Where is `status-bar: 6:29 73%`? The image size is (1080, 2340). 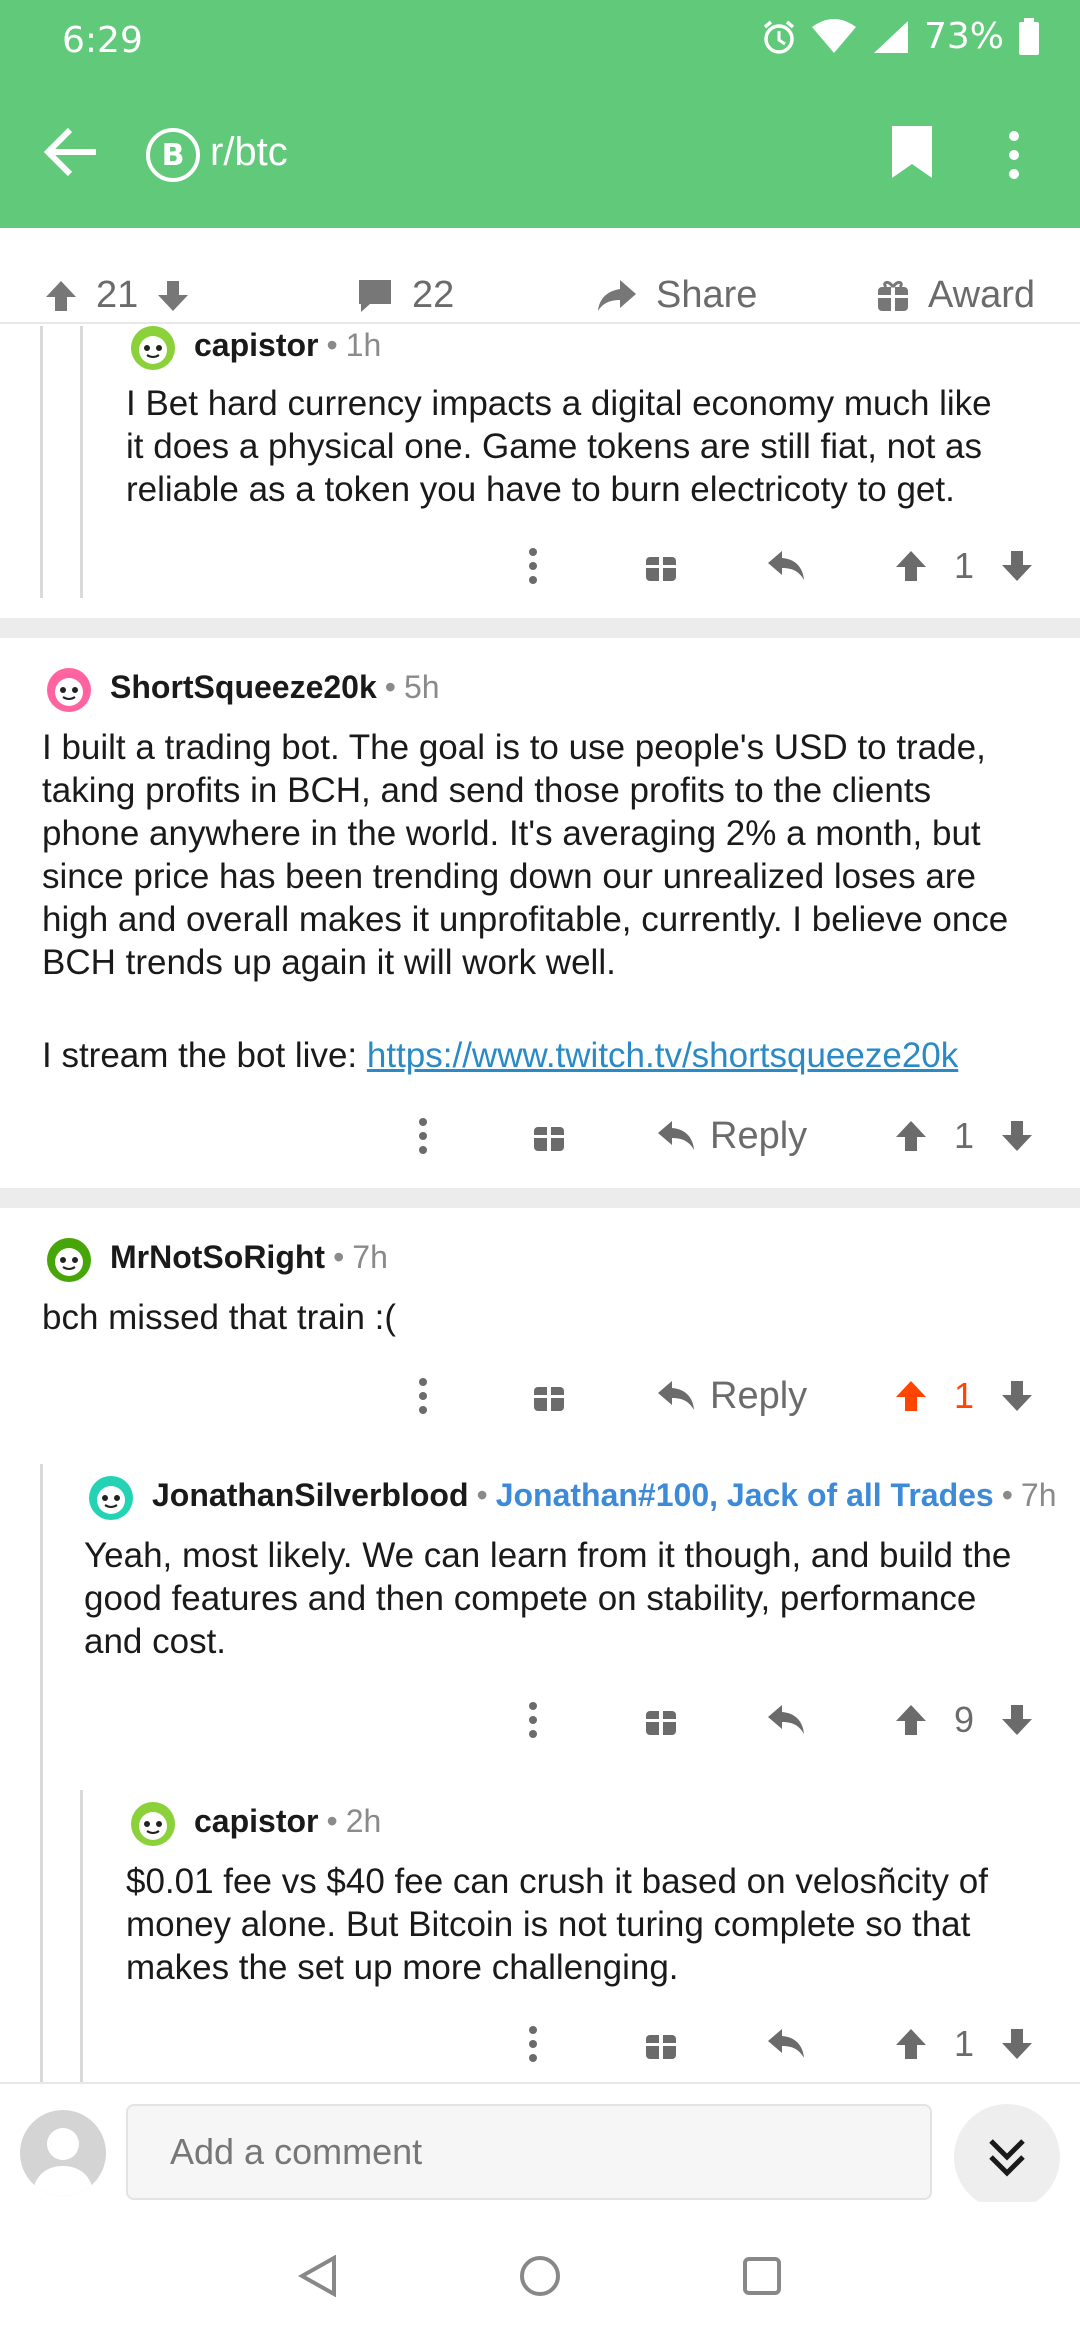 status-bar: 6:29 73% is located at coordinates (540, 40).